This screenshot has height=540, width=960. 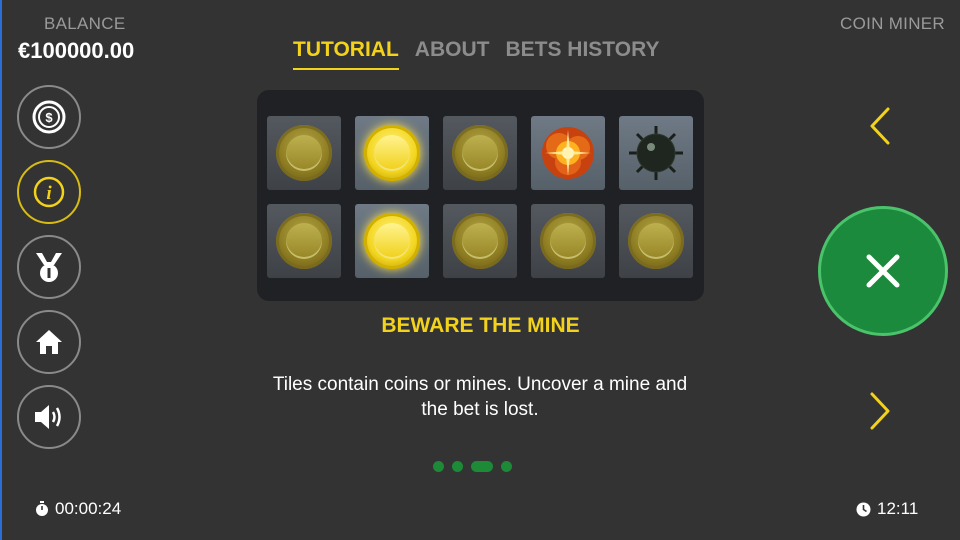 I want to click on sound-button, so click(x=49, y=417).